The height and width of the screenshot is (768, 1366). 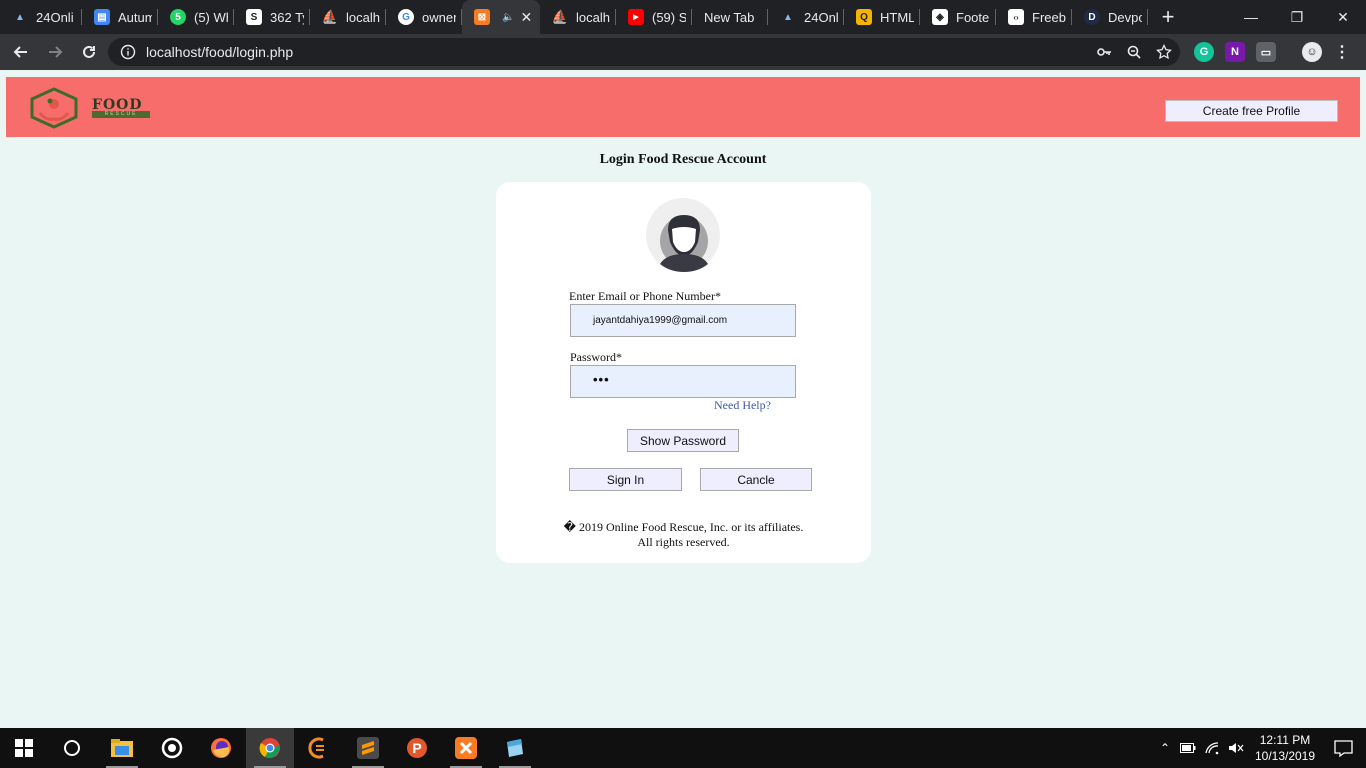 I want to click on eclipse-icon, so click(x=316, y=748).